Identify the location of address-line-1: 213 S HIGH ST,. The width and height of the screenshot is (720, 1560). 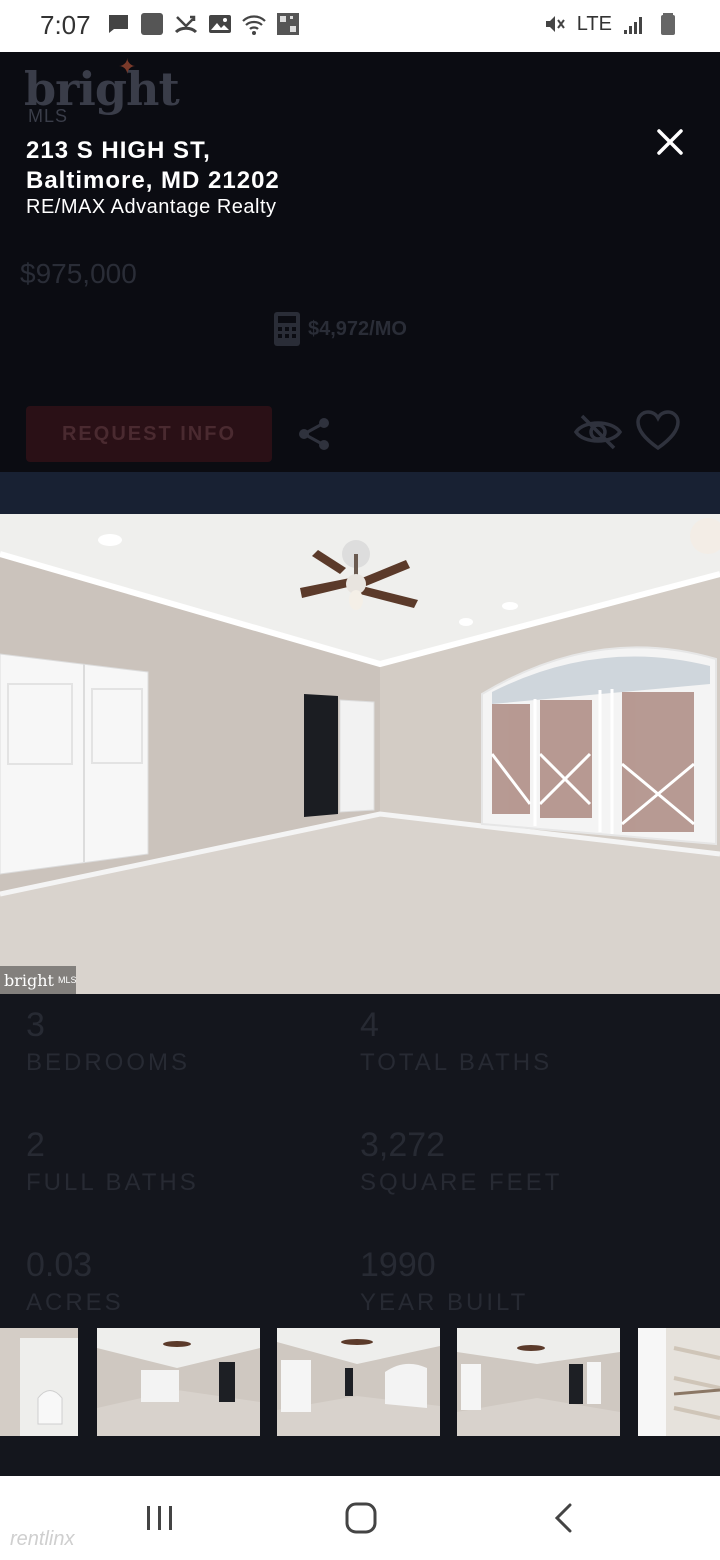
(118, 150).